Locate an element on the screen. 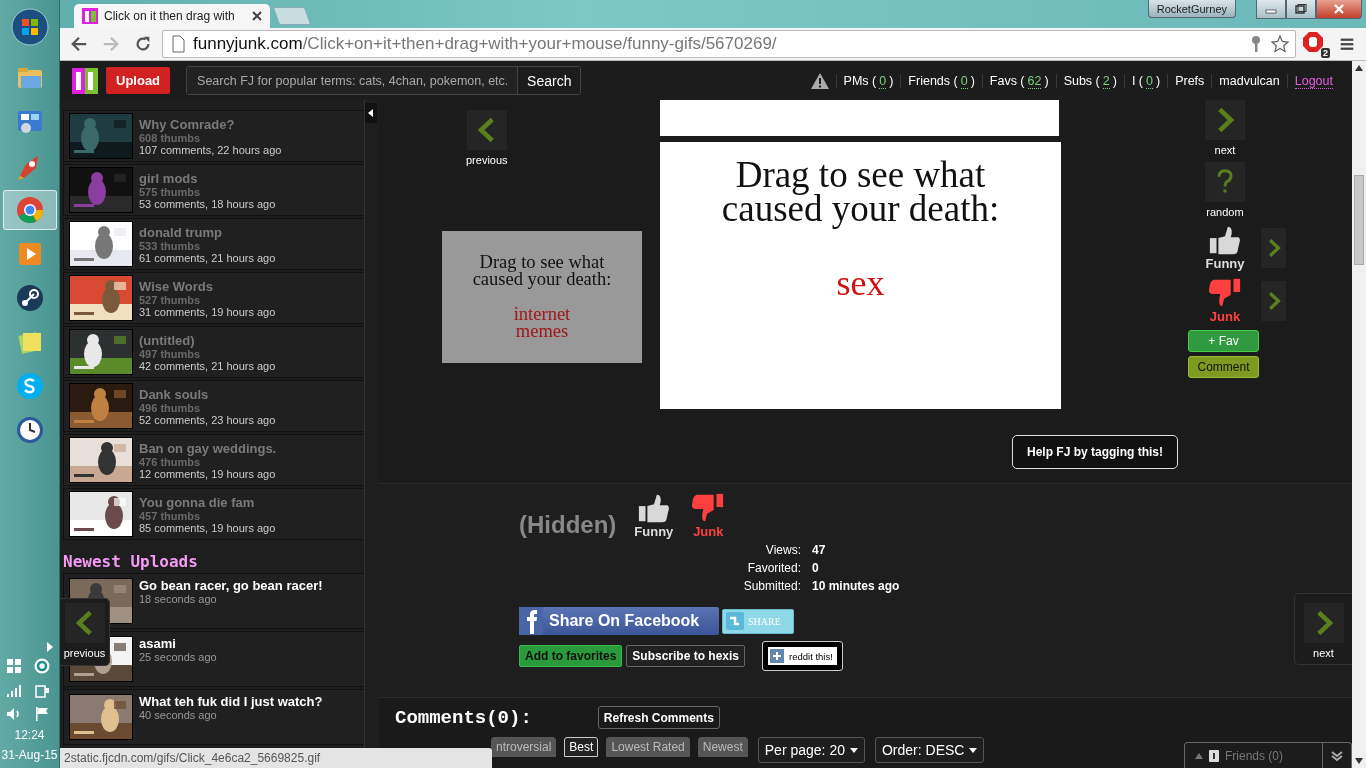 The width and height of the screenshot is (1366, 768). section-heading: Newest Uploads is located at coordinates (131, 561).